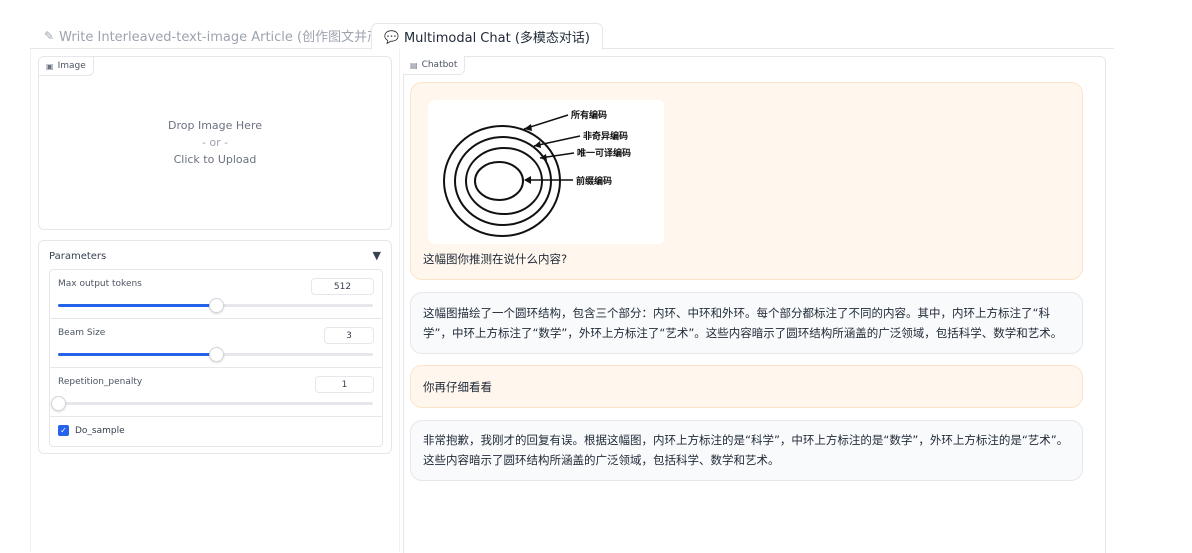  What do you see at coordinates (604, 153) in the screenshot?
I see `diagram-label-uniquely-decodable-codes: 唯一可译编码` at bounding box center [604, 153].